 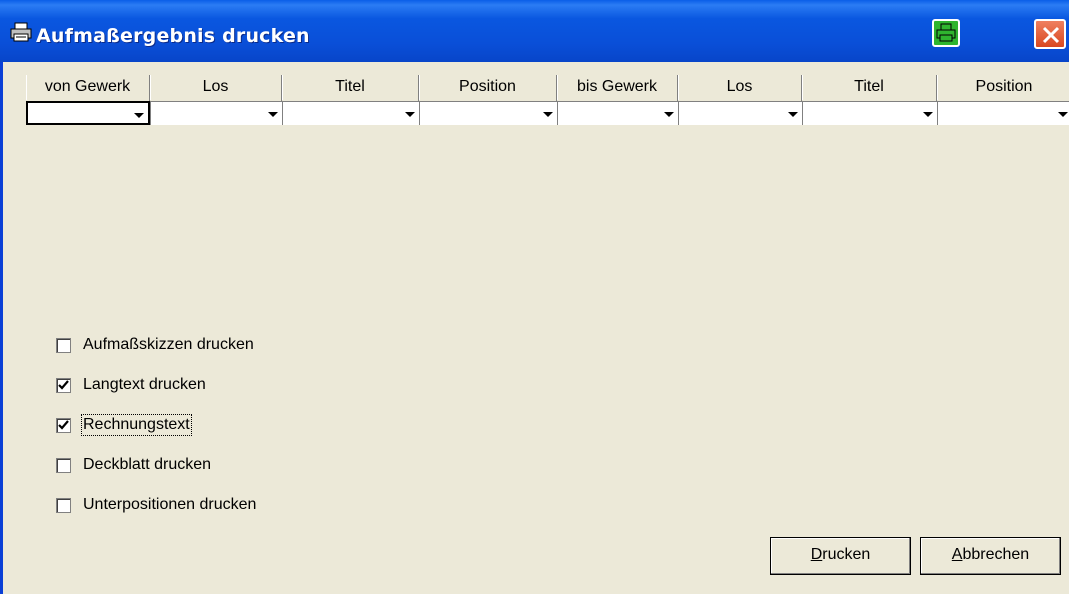 I want to click on column-header-von-gewerk: von Gewerk, so click(x=88, y=88).